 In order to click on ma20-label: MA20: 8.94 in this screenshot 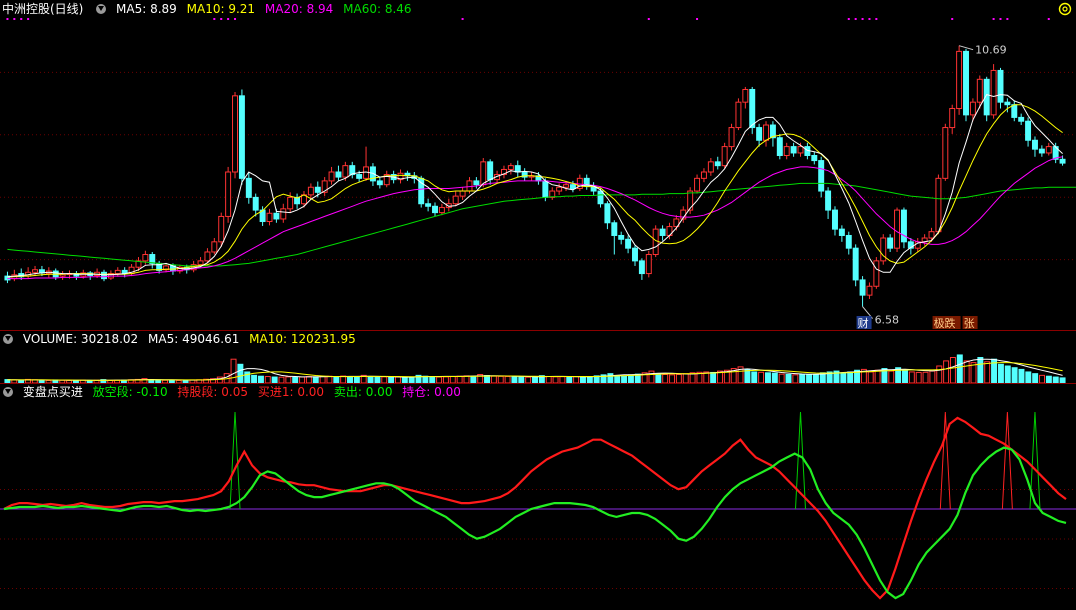, I will do `click(299, 9)`.